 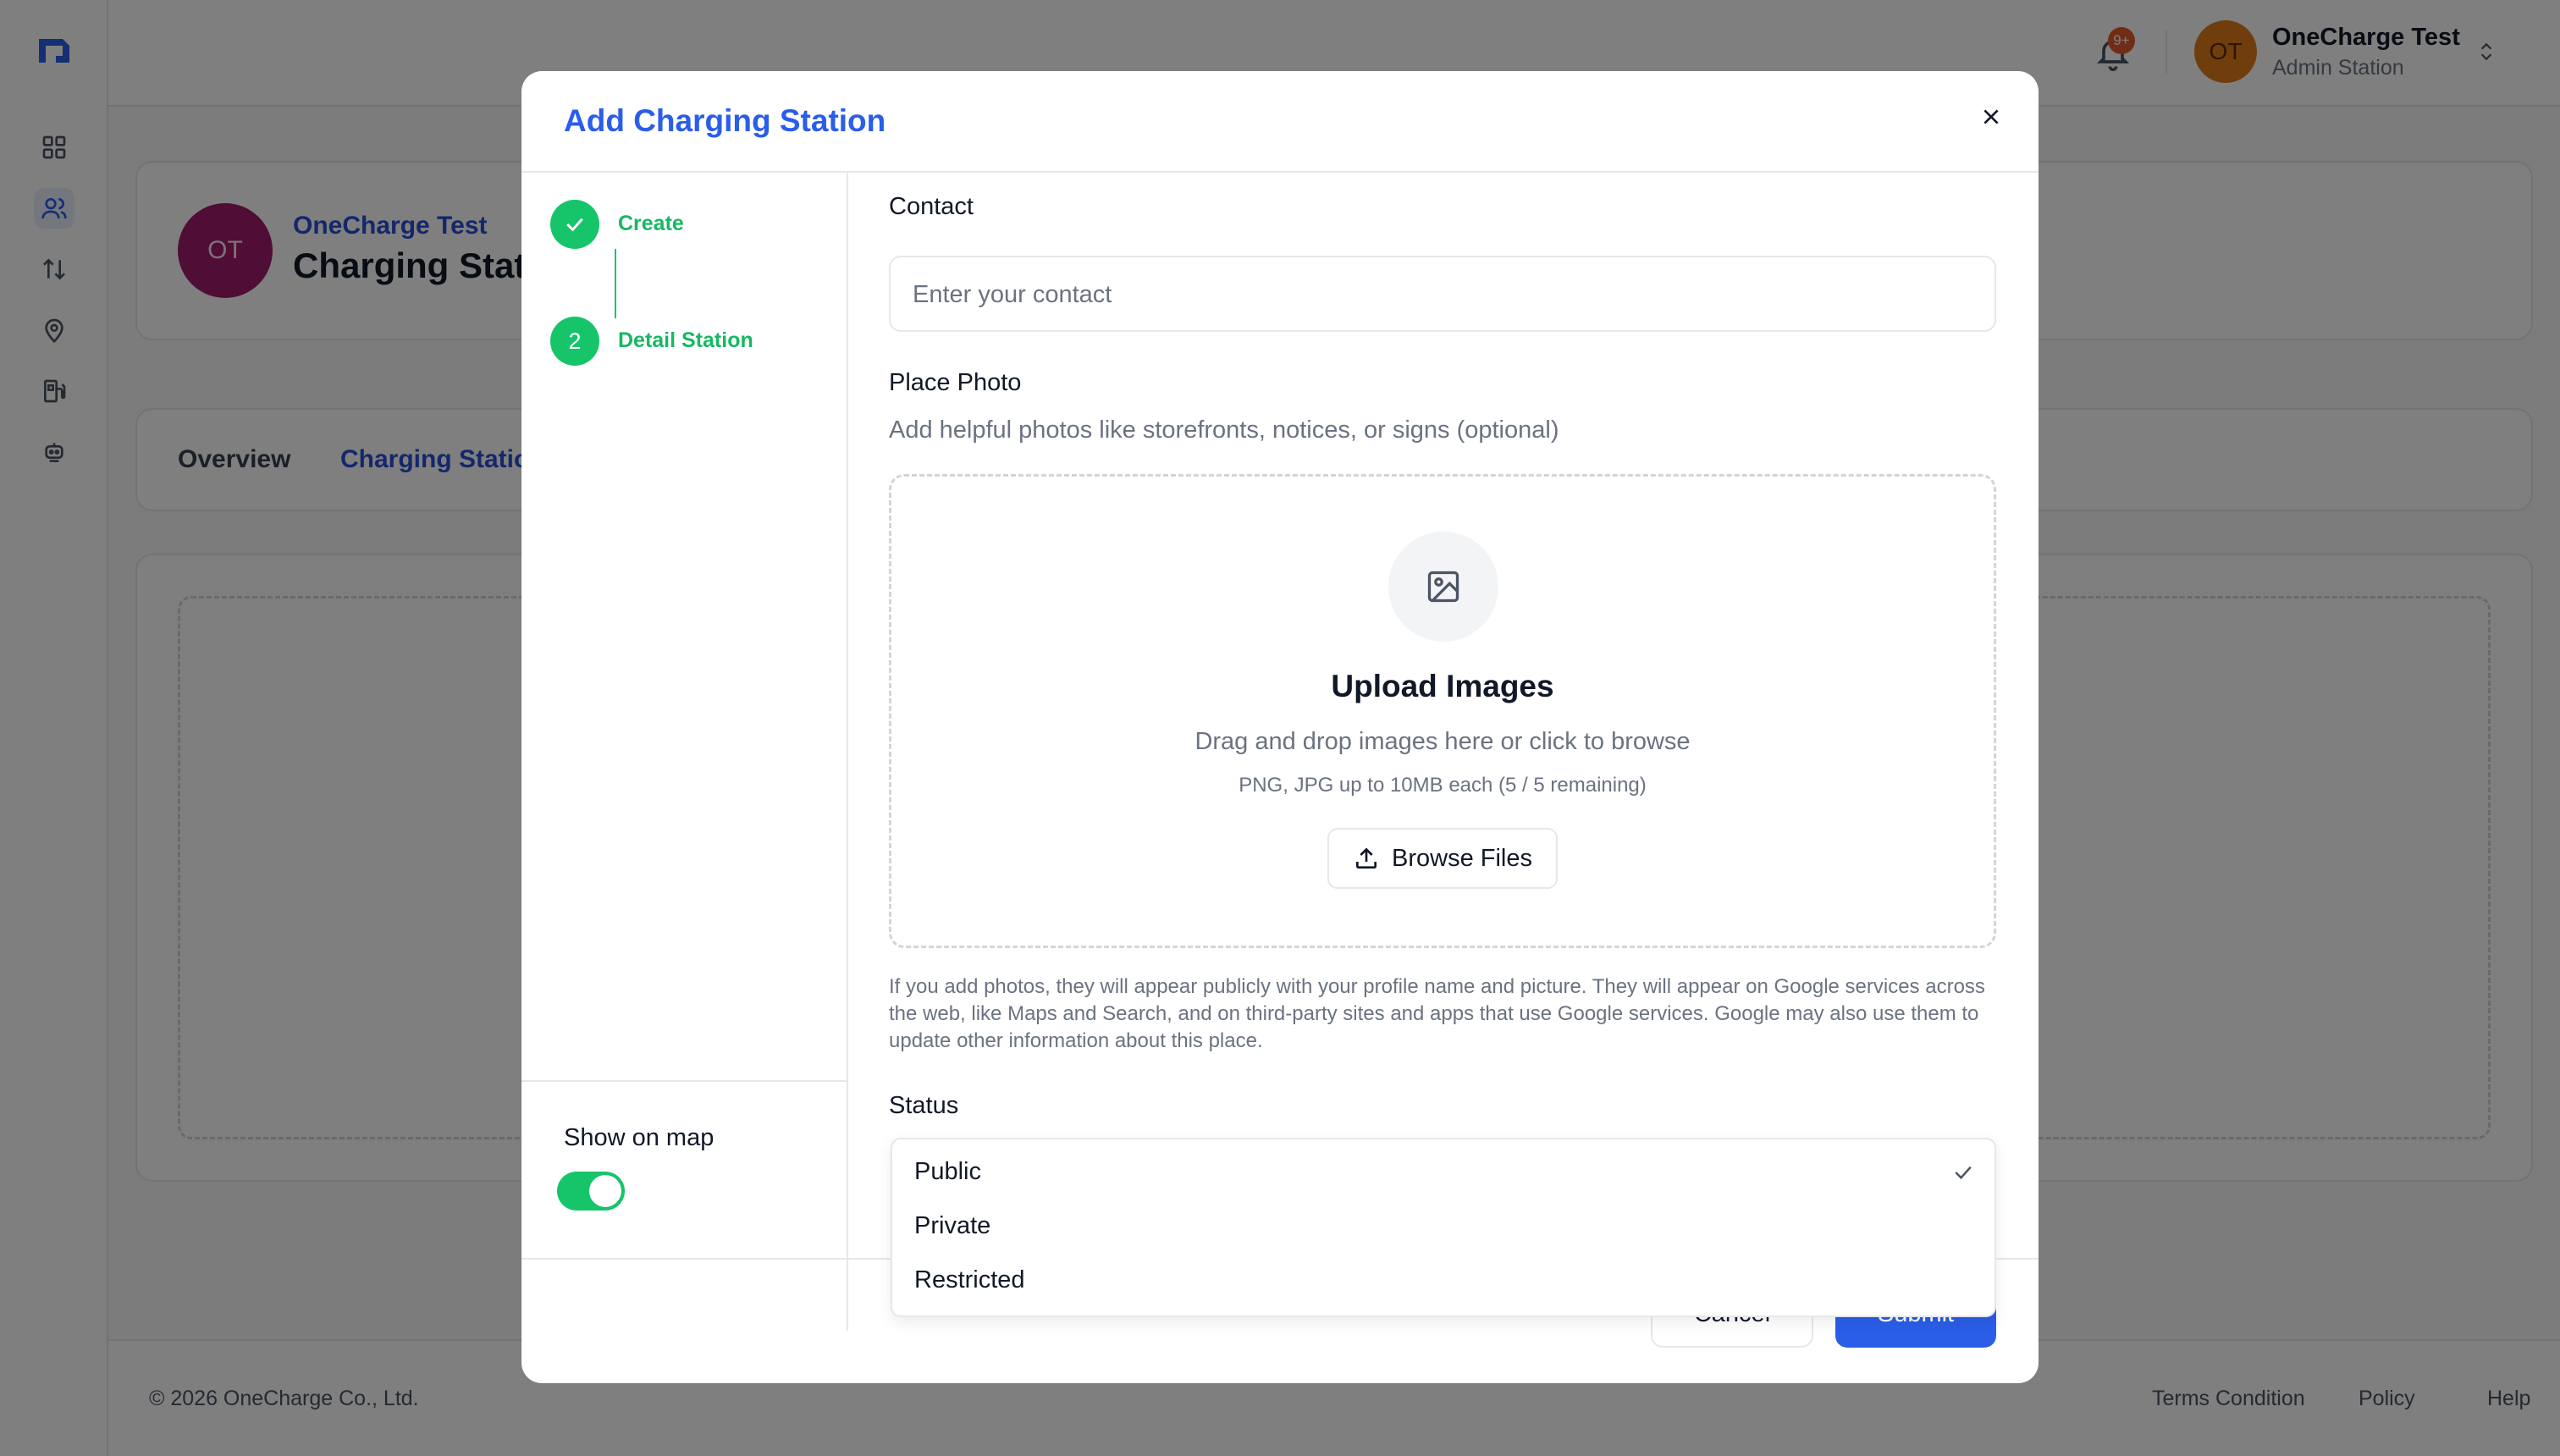 What do you see at coordinates (931, 207) in the screenshot?
I see `contact-label: Contact` at bounding box center [931, 207].